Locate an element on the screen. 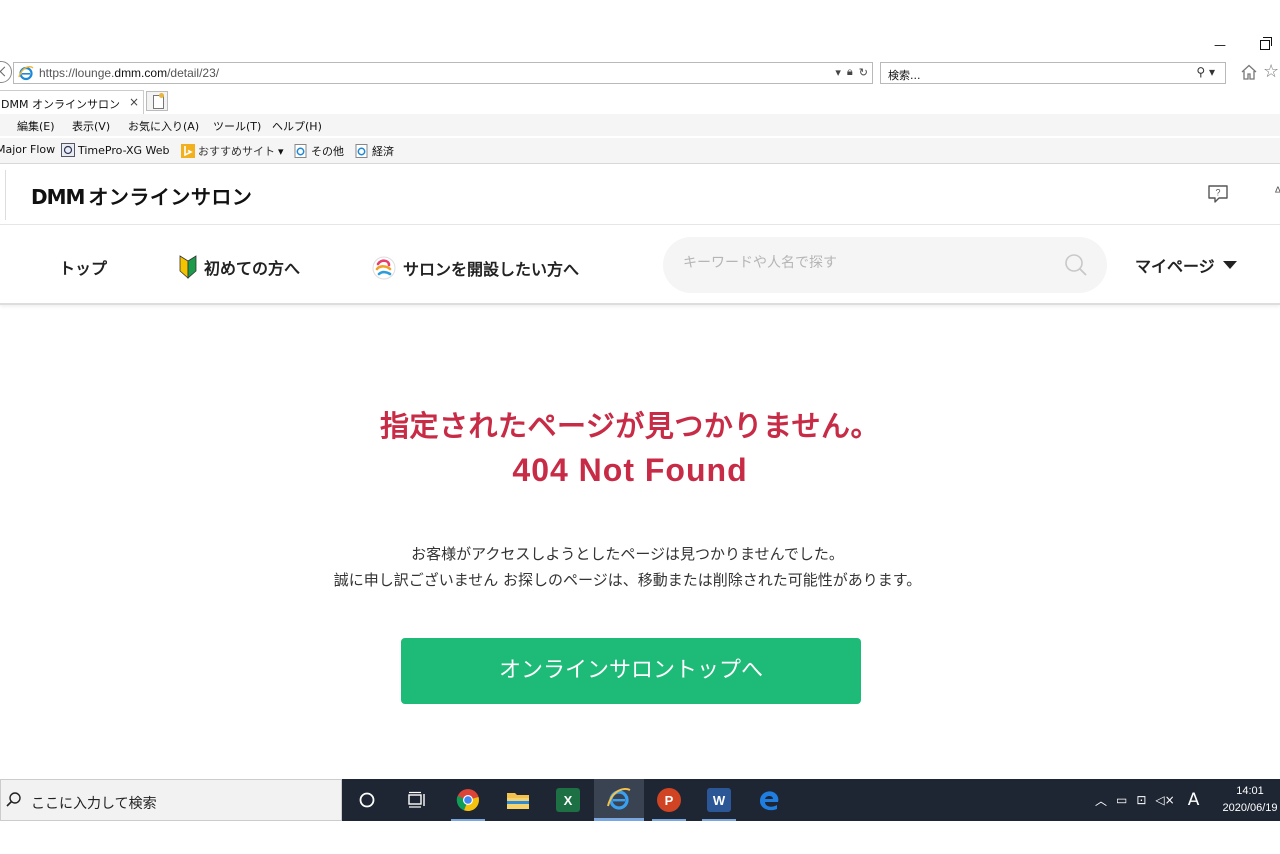 The height and width of the screenshot is (854, 1280). nav-mypage-label: マイページ is located at coordinates (1175, 266).